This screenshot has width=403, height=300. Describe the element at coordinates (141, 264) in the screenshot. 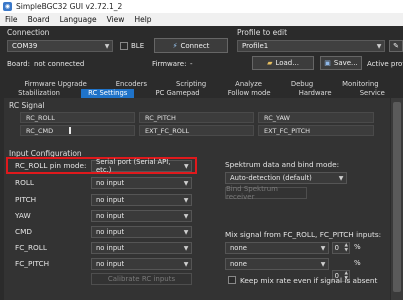

I see `fc-pitch-input-select: no input ▼` at that location.